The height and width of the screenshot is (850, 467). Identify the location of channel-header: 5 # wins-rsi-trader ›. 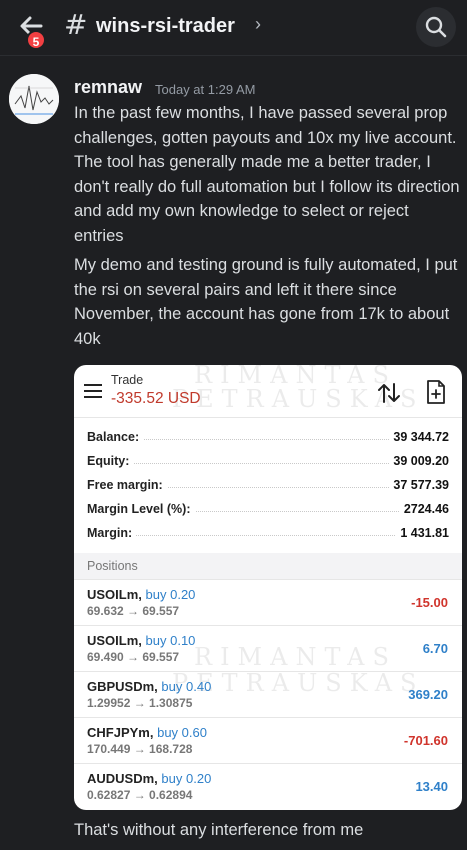
(233, 28).